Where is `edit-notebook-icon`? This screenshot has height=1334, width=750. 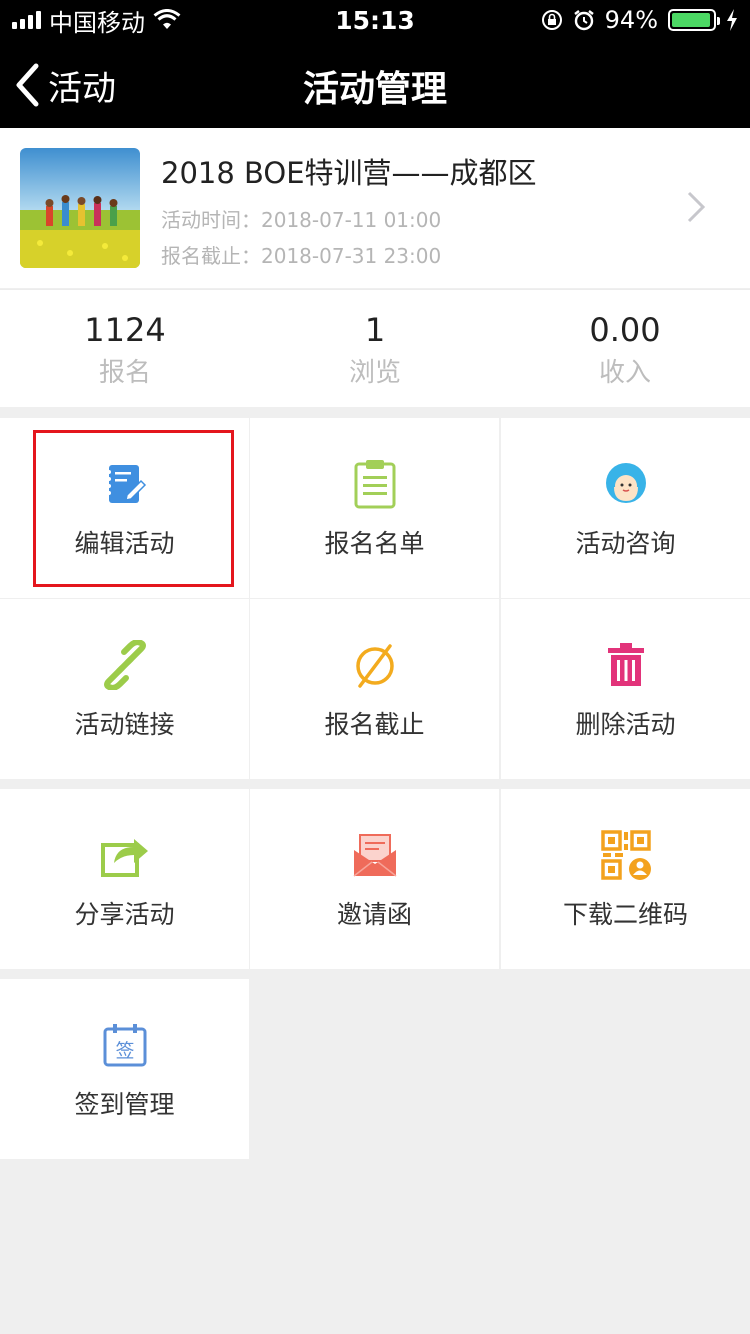 edit-notebook-icon is located at coordinates (124, 484).